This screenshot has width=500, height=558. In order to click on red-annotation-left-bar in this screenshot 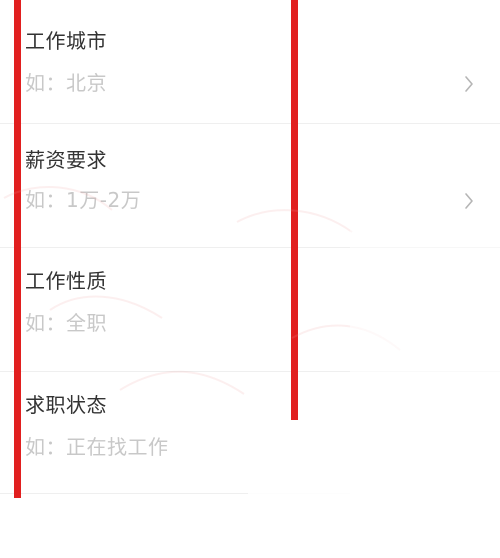, I will do `click(17, 249)`.